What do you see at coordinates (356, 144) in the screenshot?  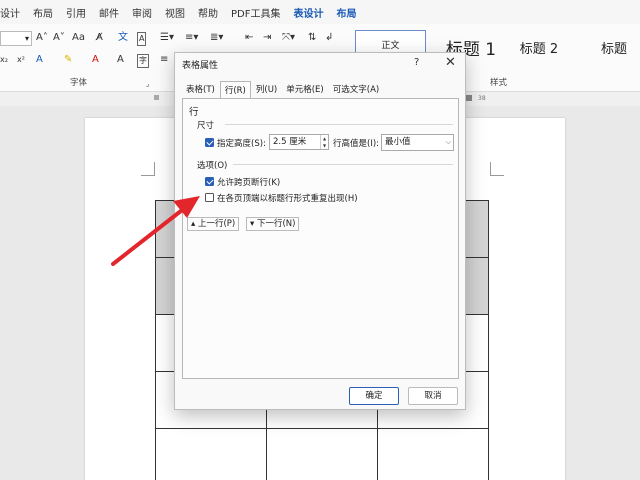 I see `height-rule-label: 行高值是(I):` at bounding box center [356, 144].